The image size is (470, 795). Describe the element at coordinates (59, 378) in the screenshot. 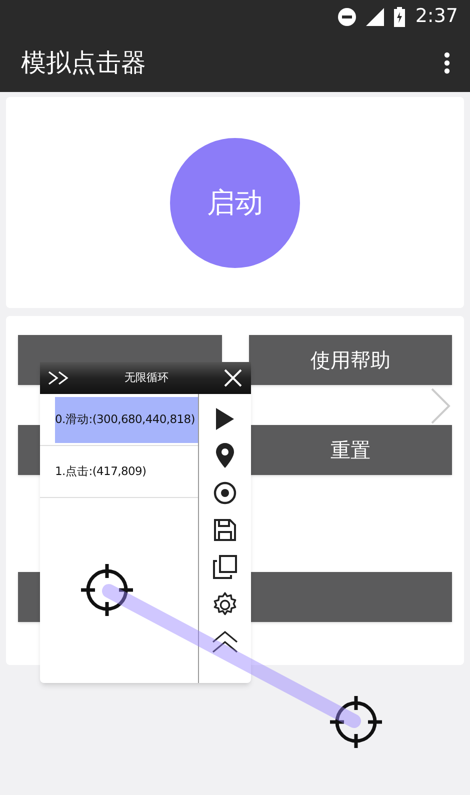

I see `double-chevron-right-icon` at that location.